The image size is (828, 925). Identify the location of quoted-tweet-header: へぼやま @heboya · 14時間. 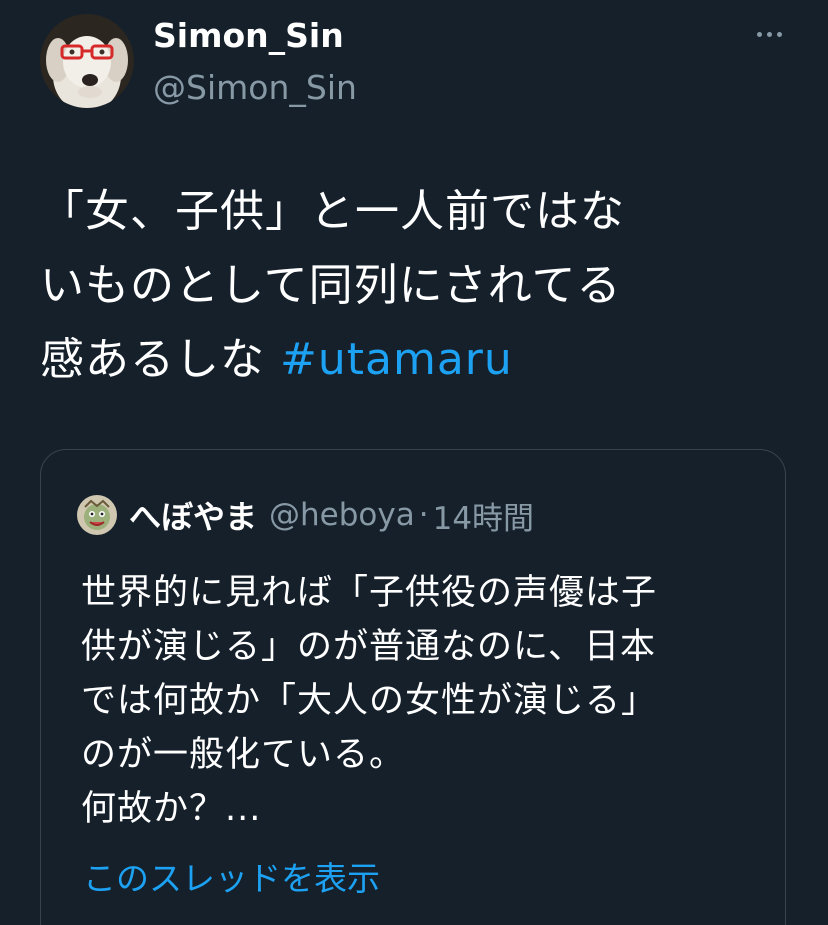
(305, 515).